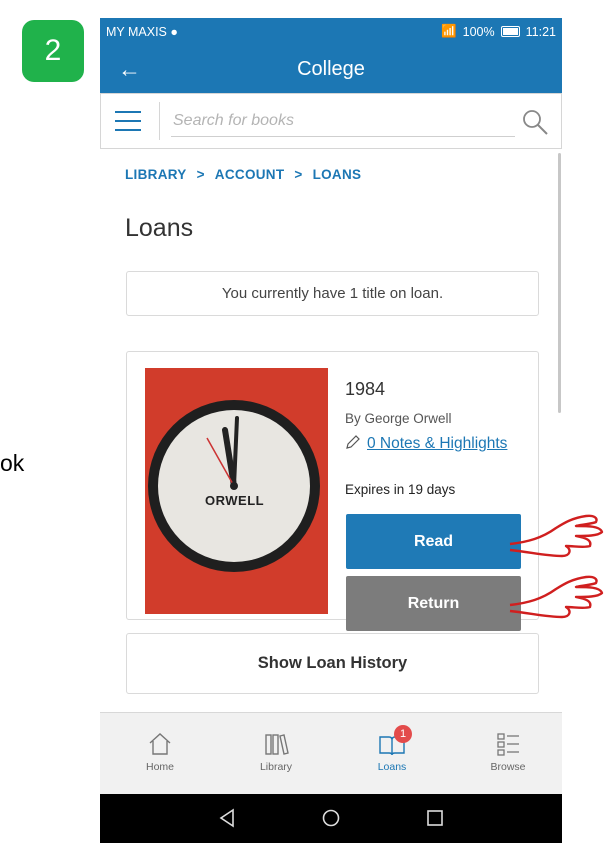 The image size is (607, 843). I want to click on nav-label: Home, so click(159, 767).